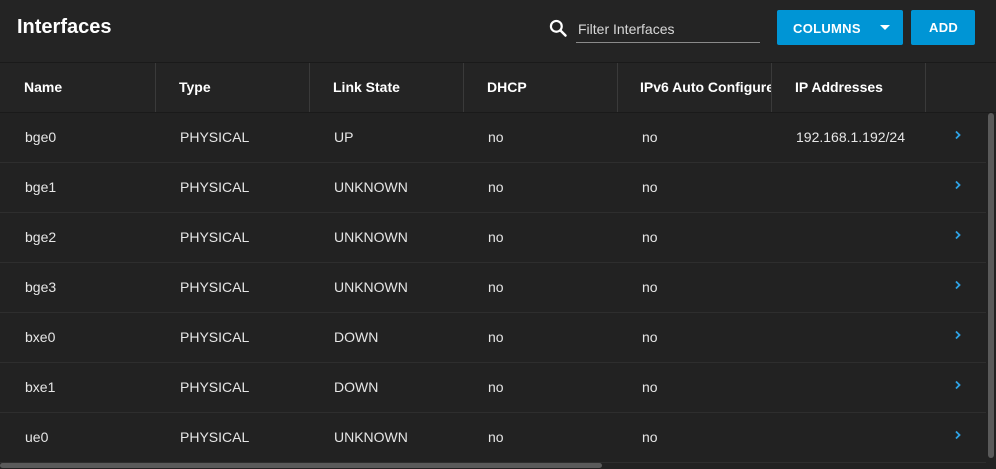 The width and height of the screenshot is (996, 469). What do you see at coordinates (386, 87) in the screenshot?
I see `column-header-link-state: Link State` at bounding box center [386, 87].